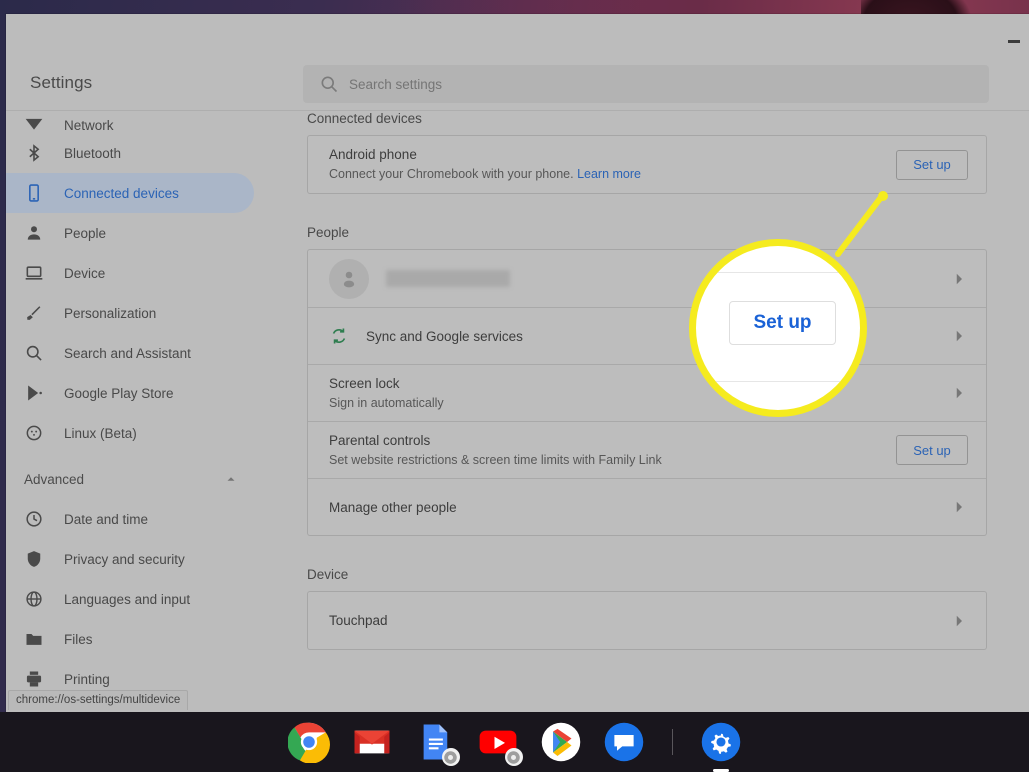 The width and height of the screenshot is (1029, 772). What do you see at coordinates (721, 746) in the screenshot?
I see `settings-gear-icon` at bounding box center [721, 746].